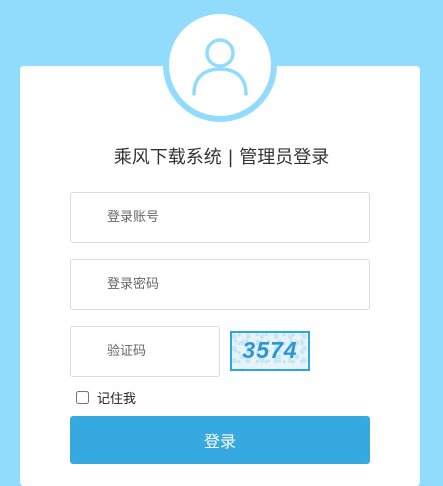 Image resolution: width=443 pixels, height=486 pixels. What do you see at coordinates (82, 397) in the screenshot?
I see `remember-checkbox` at bounding box center [82, 397].